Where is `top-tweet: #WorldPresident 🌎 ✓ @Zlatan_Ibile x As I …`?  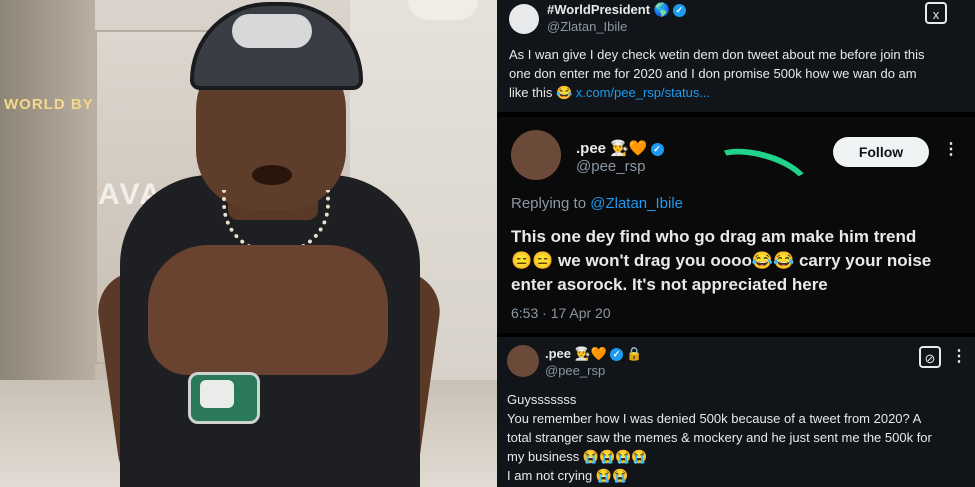
top-tweet: #WorldPresident 🌎 ✓ @Zlatan_Ibile x As I … is located at coordinates (736, 56).